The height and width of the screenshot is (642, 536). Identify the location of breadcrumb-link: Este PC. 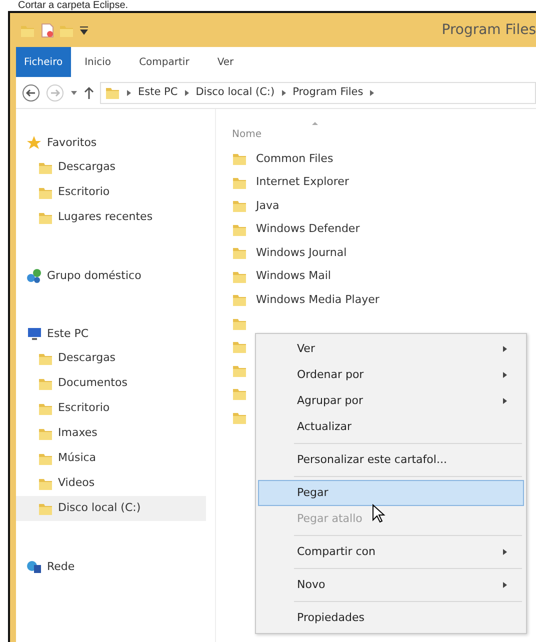
(158, 92).